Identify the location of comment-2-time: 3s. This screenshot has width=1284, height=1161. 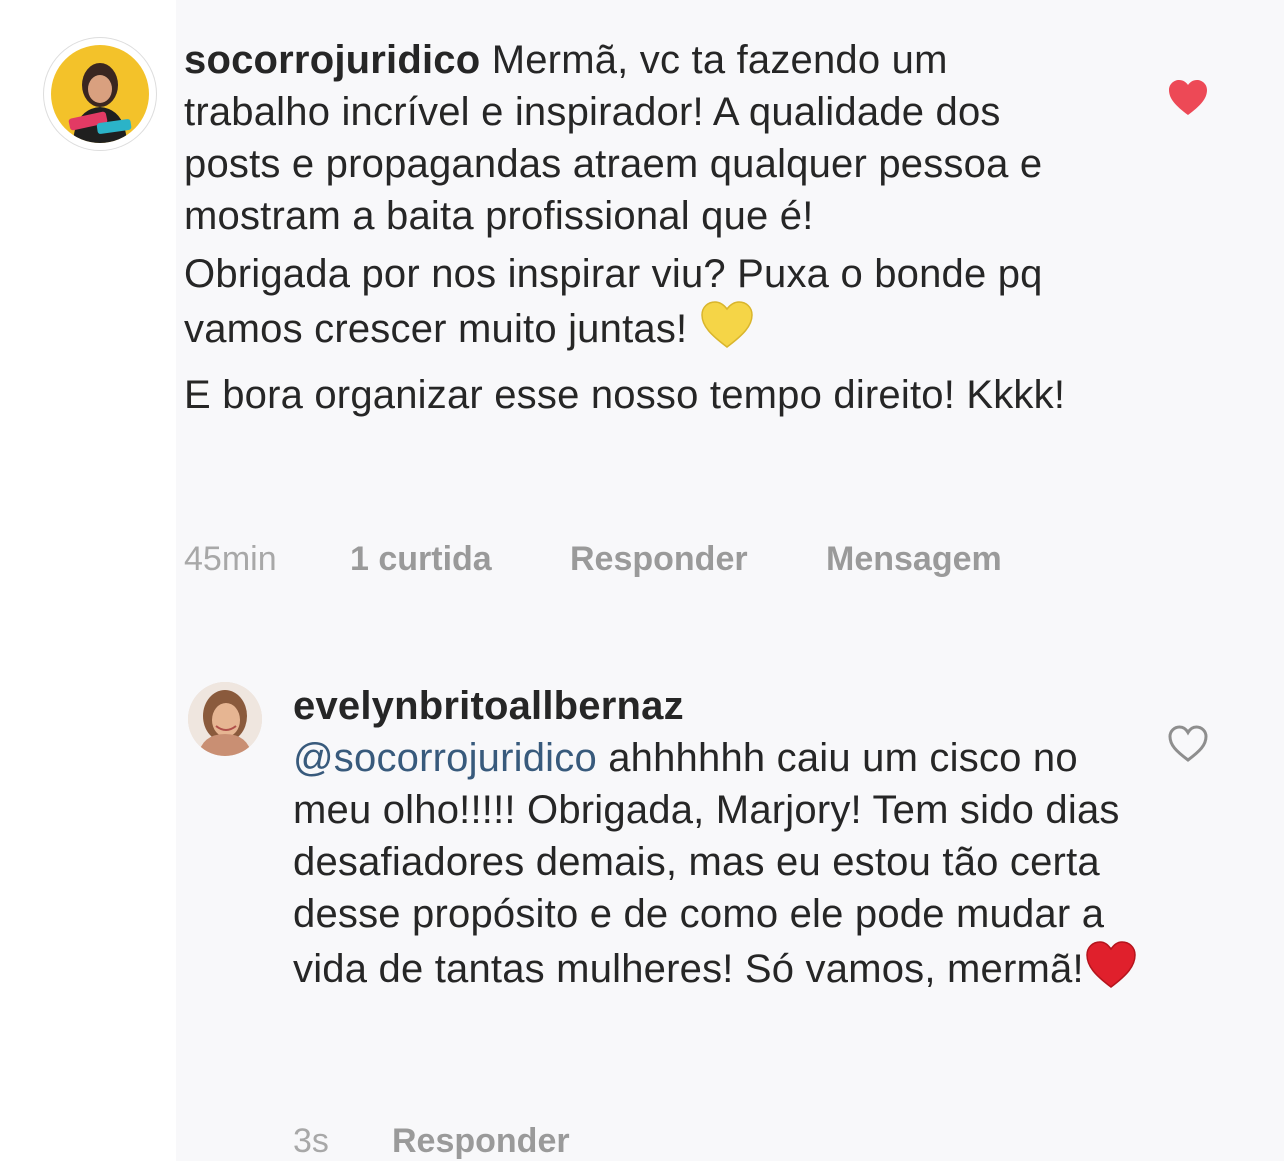
(311, 1141).